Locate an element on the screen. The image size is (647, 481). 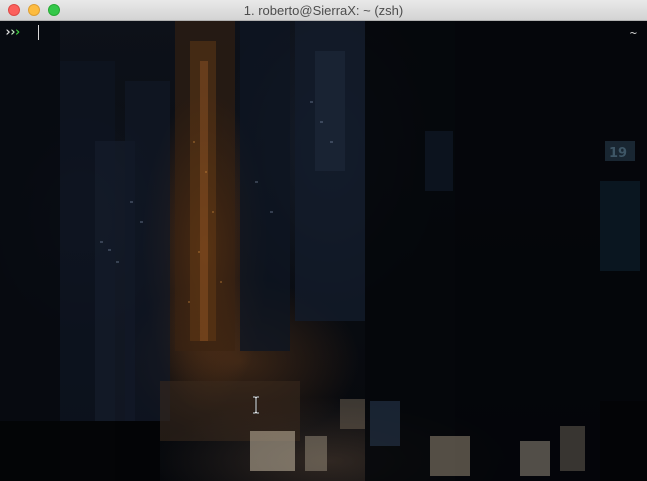
window-title: 1. roberto@SierraX: ~ (zsh) is located at coordinates (323, 10).